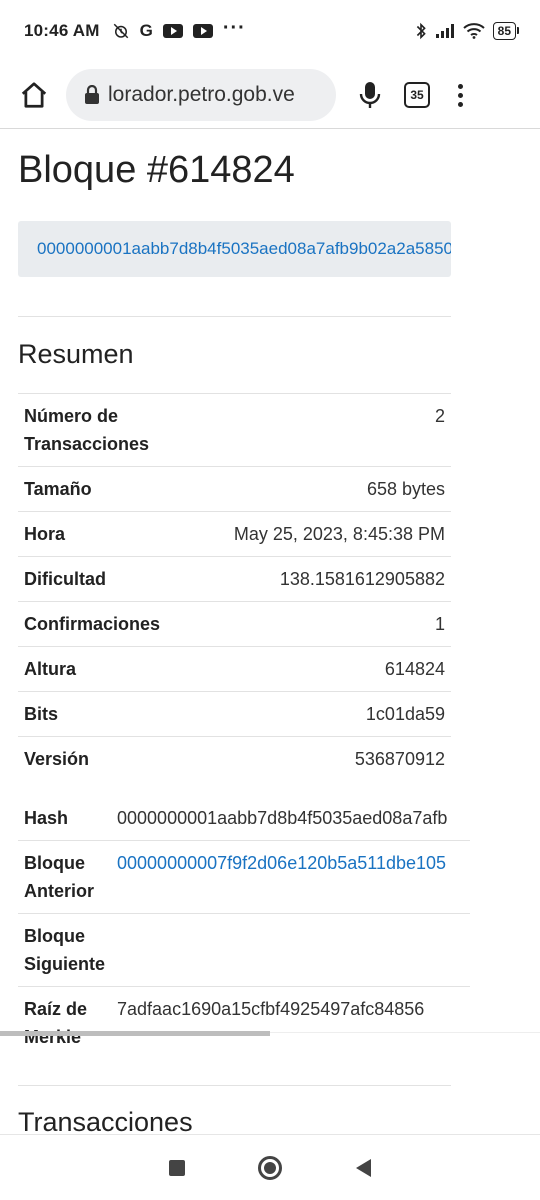 The image size is (540, 1200). What do you see at coordinates (76, 354) in the screenshot?
I see `summary-heading: Resumen` at bounding box center [76, 354].